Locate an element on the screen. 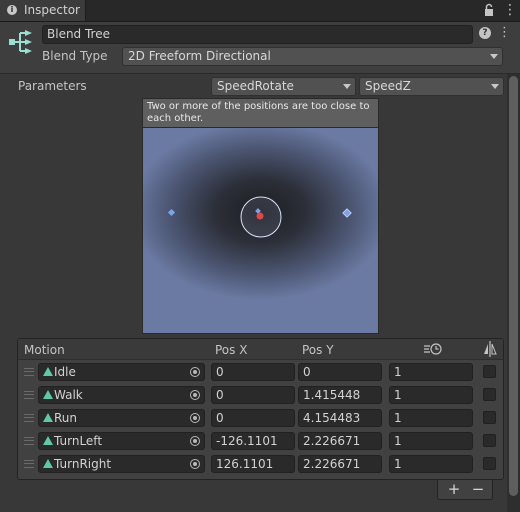  blend-type-label: Blend Type is located at coordinates (75, 56).